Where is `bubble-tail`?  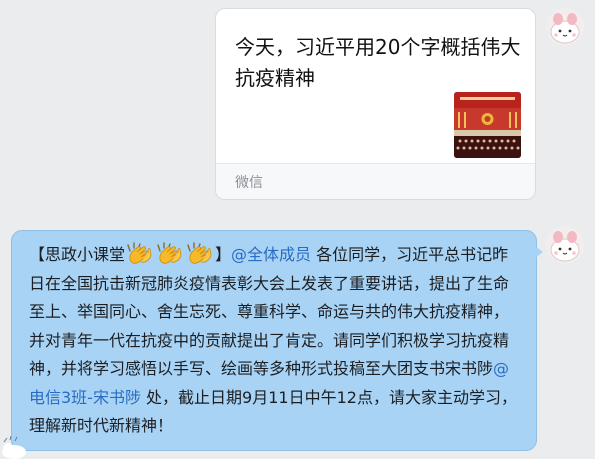
bubble-tail is located at coordinates (539, 252).